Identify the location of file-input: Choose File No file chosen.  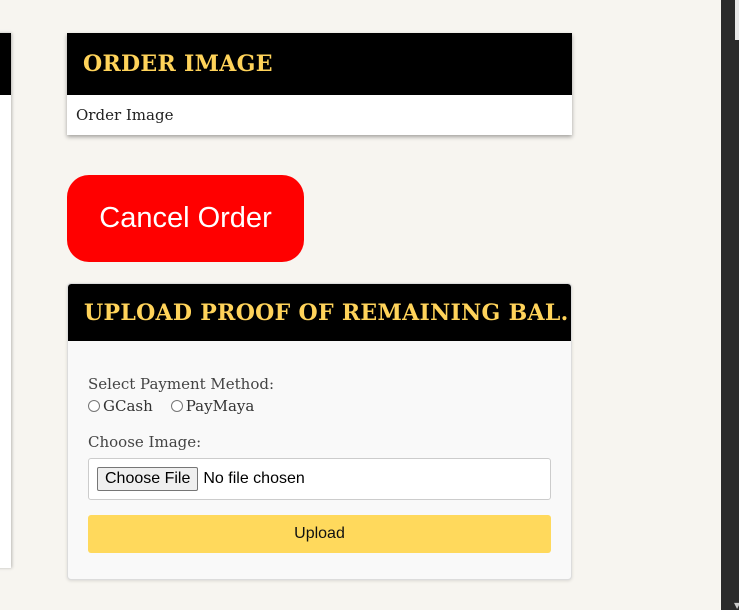
(319, 479).